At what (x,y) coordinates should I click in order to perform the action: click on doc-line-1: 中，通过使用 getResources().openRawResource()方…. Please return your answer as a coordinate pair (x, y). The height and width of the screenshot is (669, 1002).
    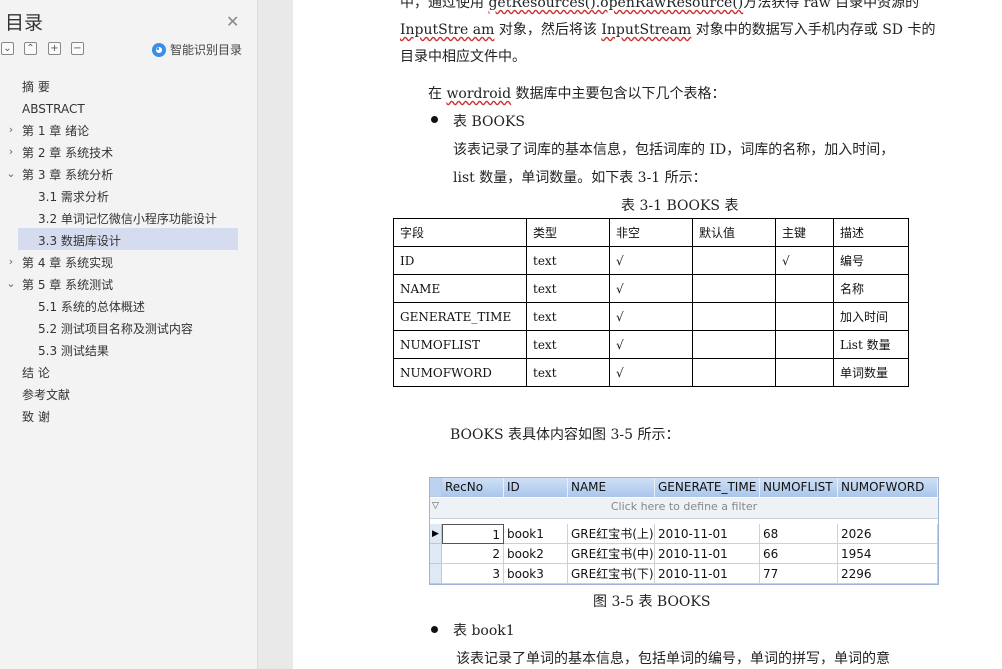
    Looking at the image, I should click on (659, 6).